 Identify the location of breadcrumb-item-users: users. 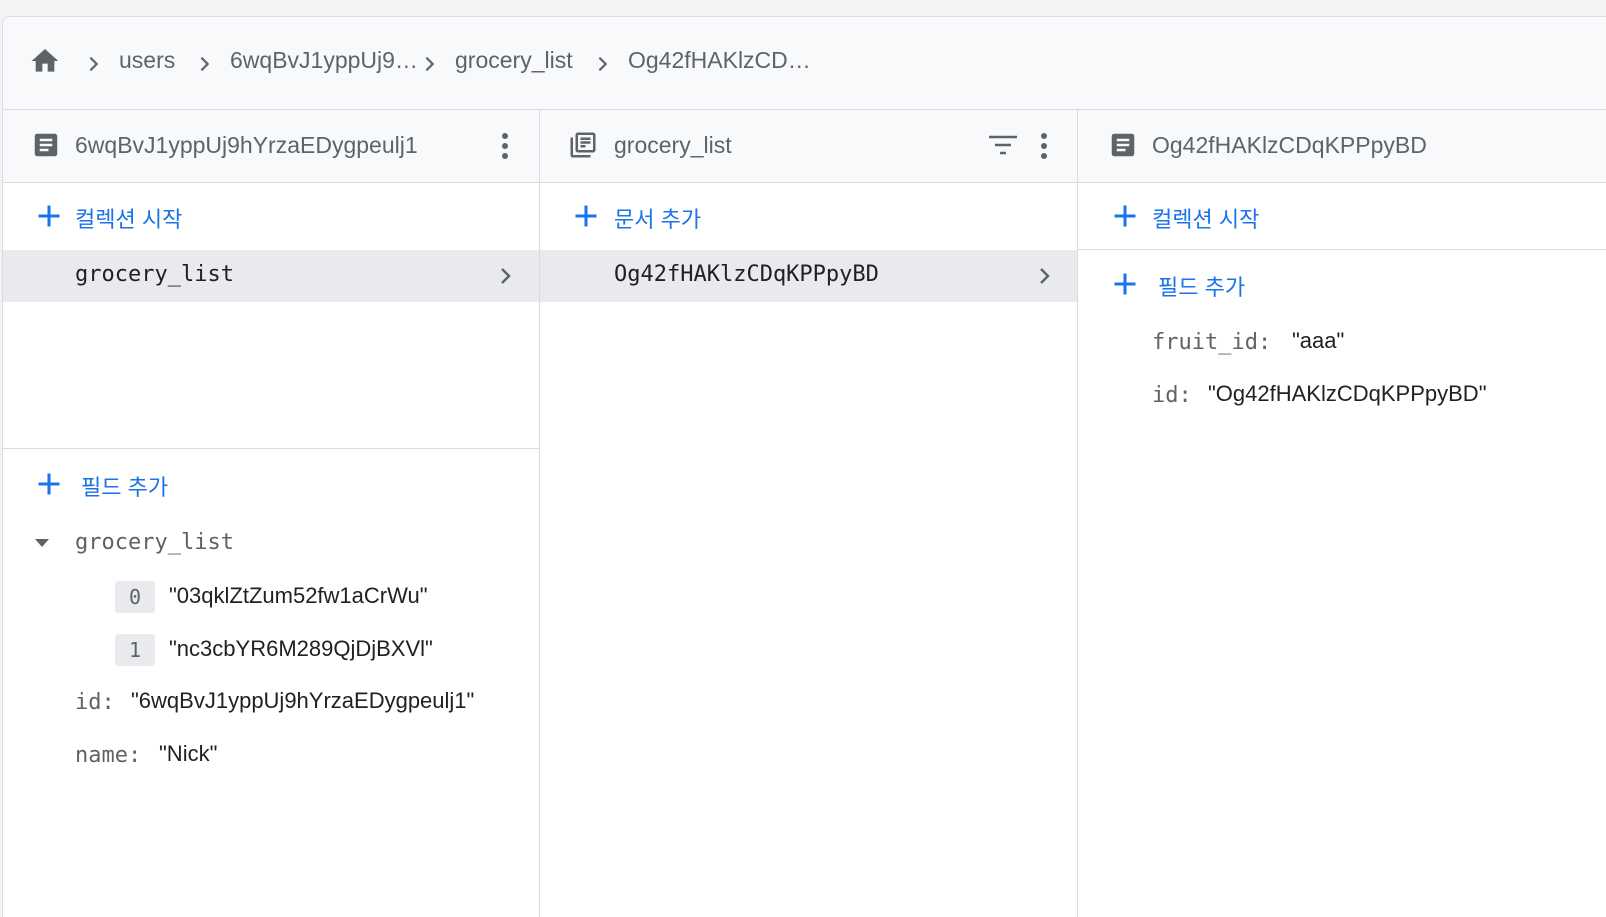
(147, 60).